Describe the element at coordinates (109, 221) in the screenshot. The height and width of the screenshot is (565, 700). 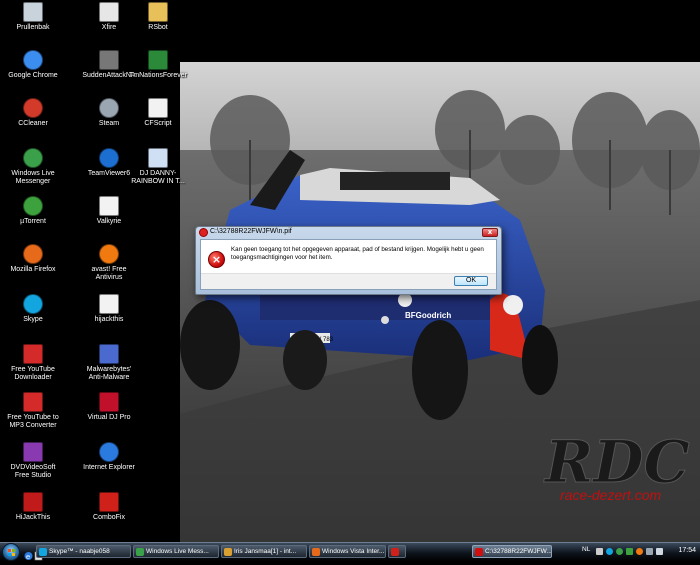
I see `desktop-icon-label: Valkyrie` at that location.